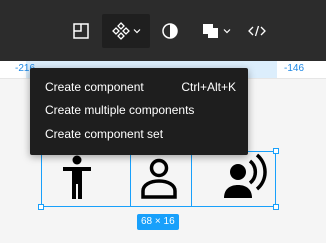 The height and width of the screenshot is (243, 326). I want to click on component-icon, so click(121, 31).